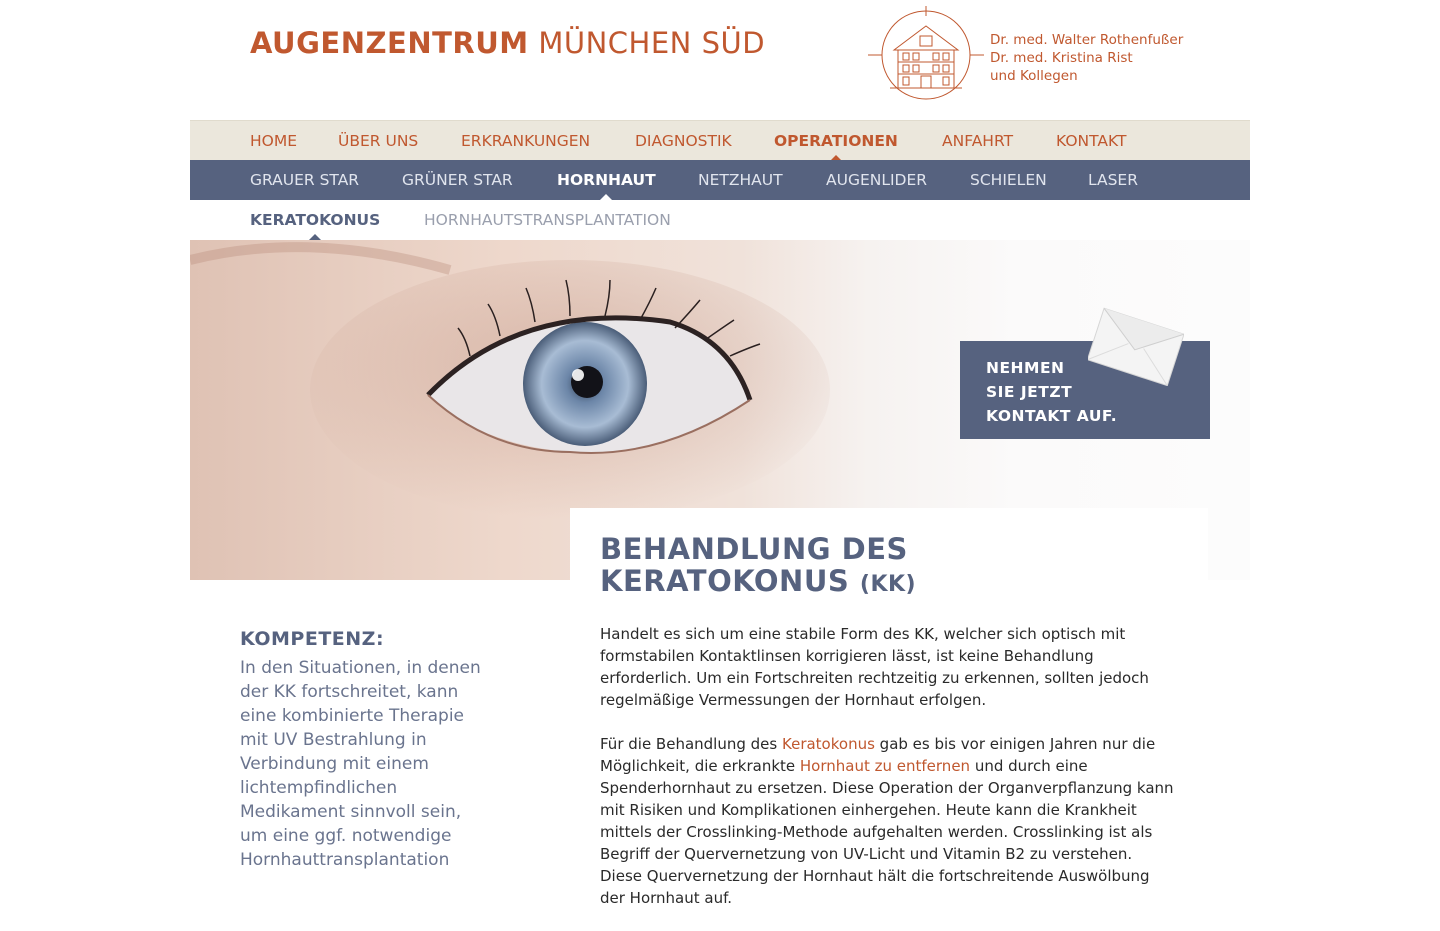 This screenshot has width=1440, height=931. I want to click on envelope-icon, so click(1136, 346).